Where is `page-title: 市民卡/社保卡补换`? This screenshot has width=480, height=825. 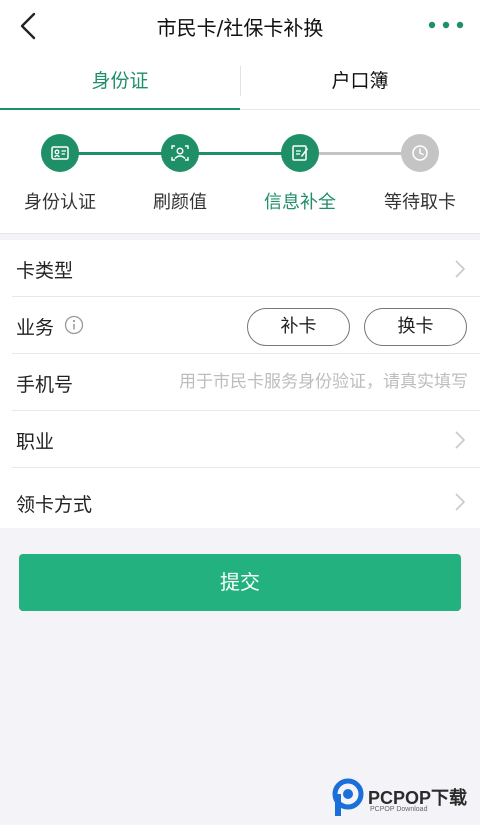
page-title: 市民卡/社保卡补换 is located at coordinates (240, 28).